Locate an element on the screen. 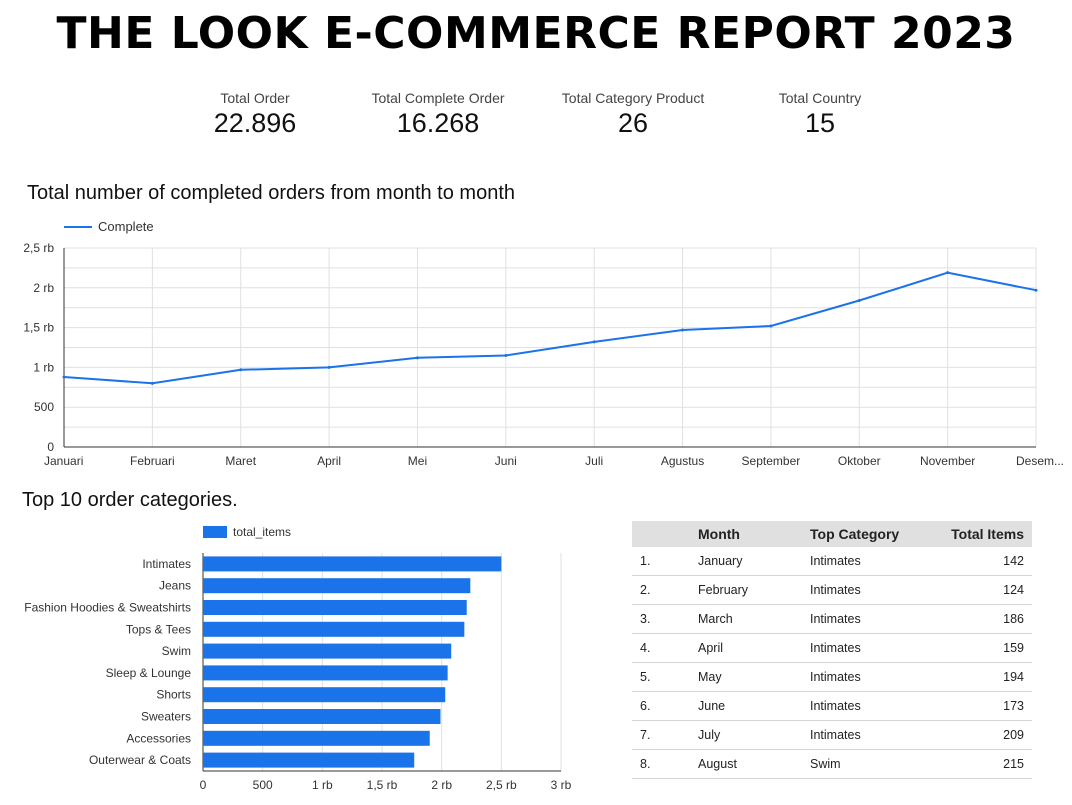 This screenshot has width=1072, height=805. table-row: 5. May Intimates 194 is located at coordinates (832, 677).